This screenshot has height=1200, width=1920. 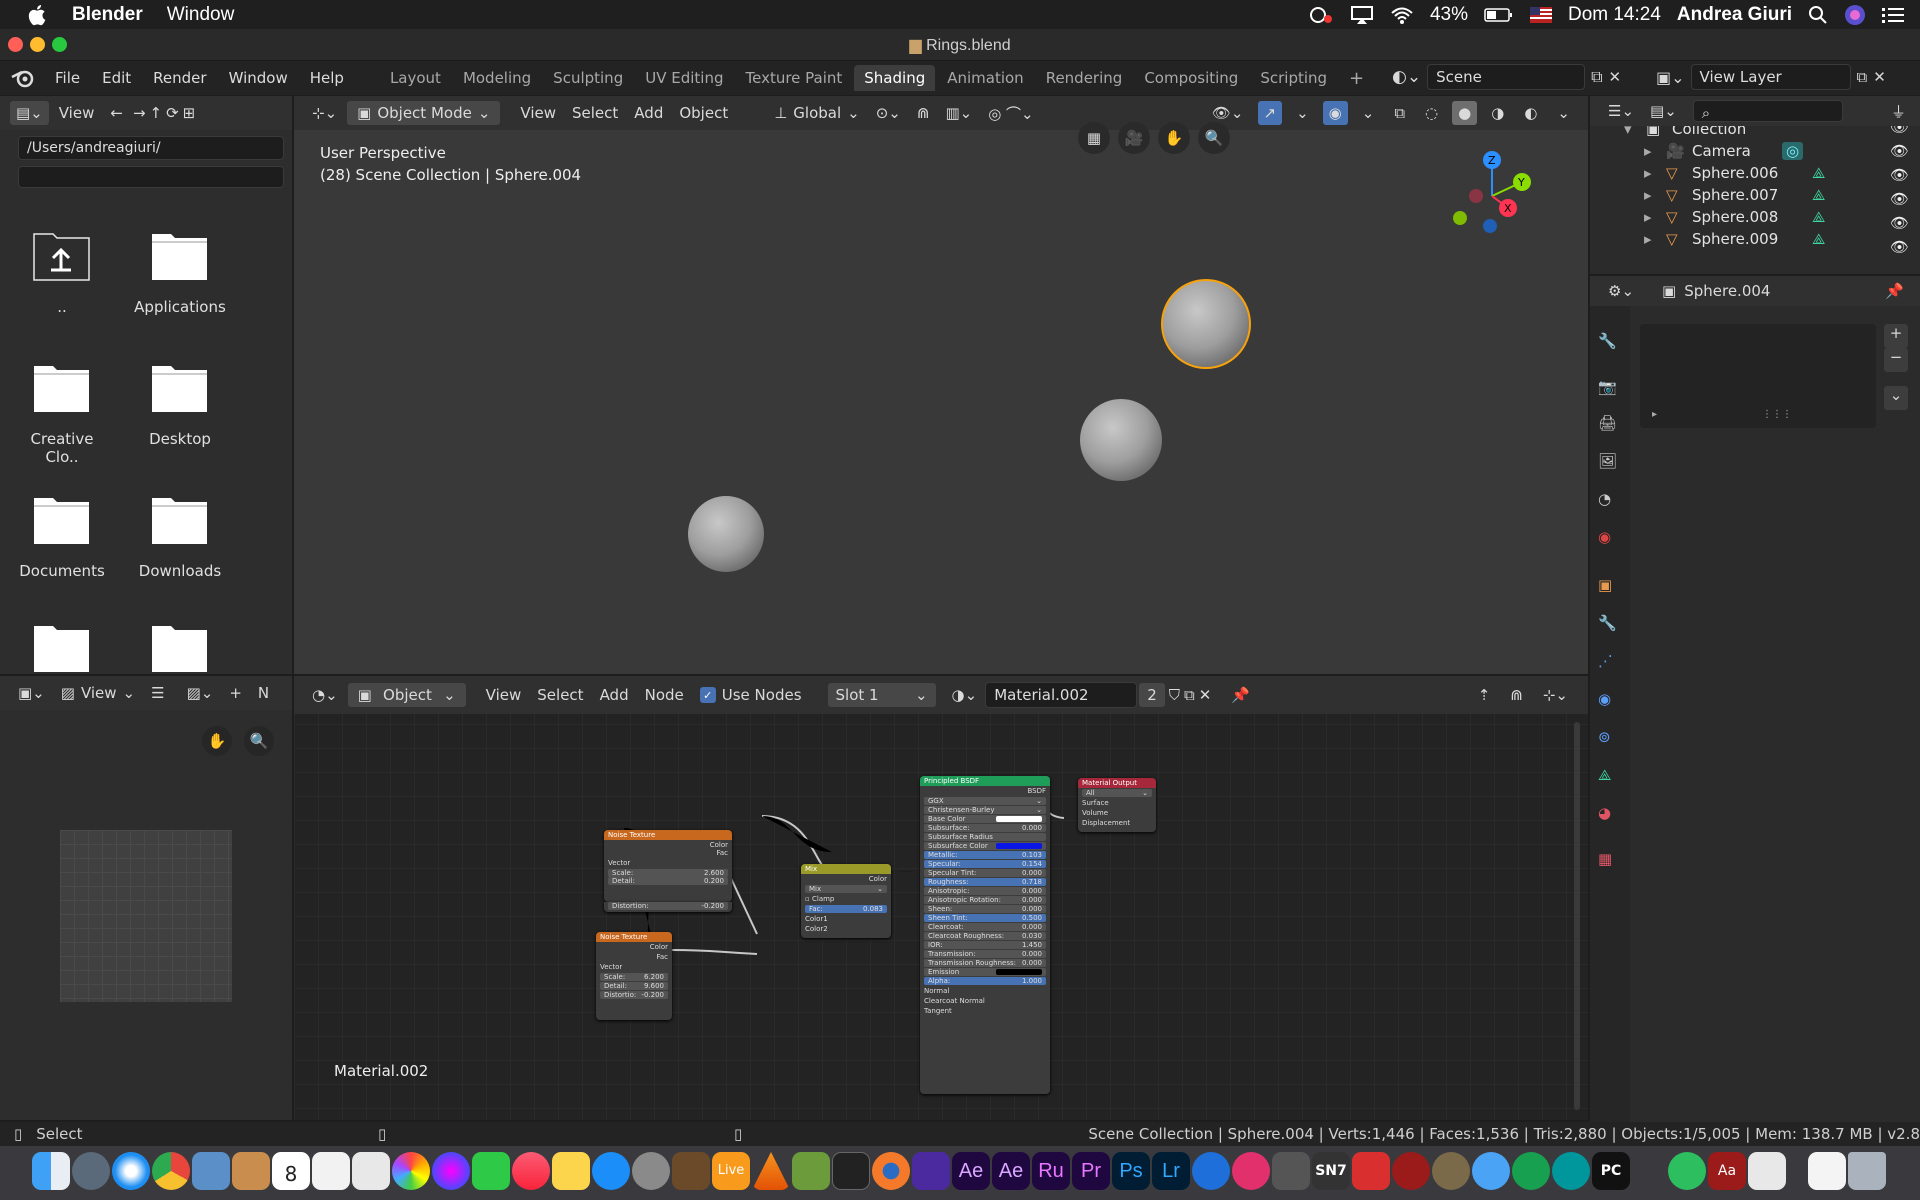 What do you see at coordinates (51, 1171) in the screenshot?
I see `finder-icon` at bounding box center [51, 1171].